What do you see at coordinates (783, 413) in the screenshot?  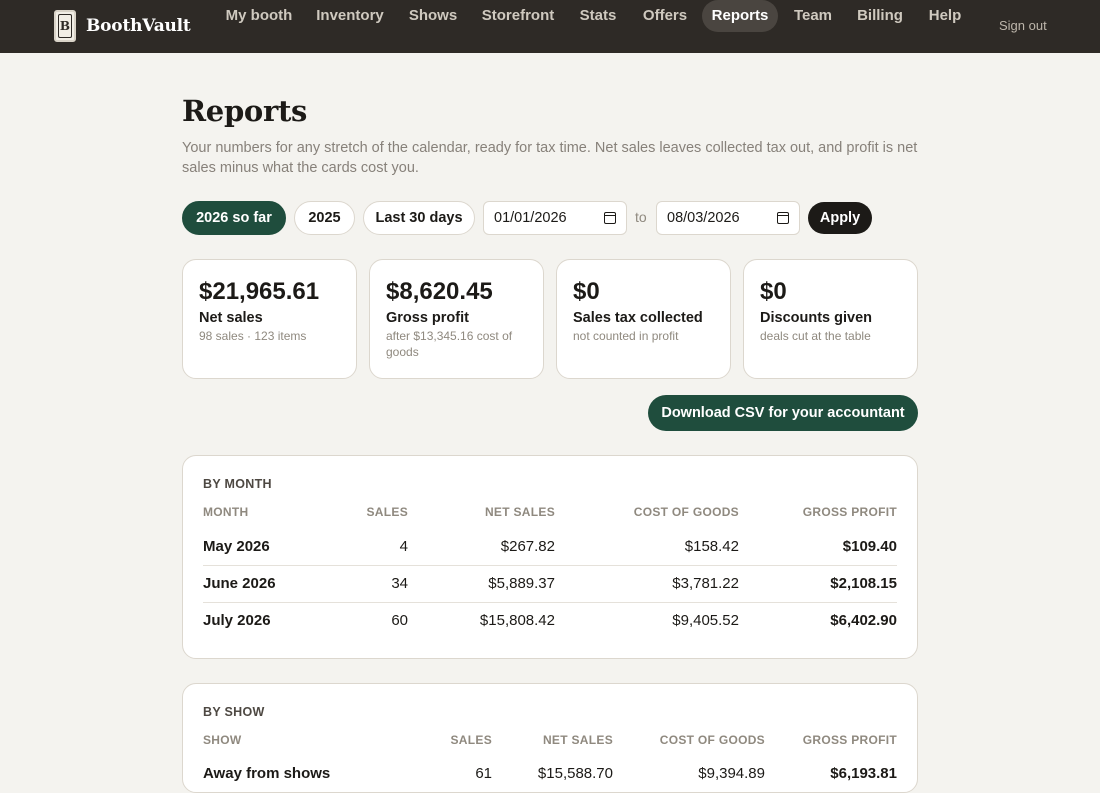 I see `download-csv-button: Download CSV for your accountant` at bounding box center [783, 413].